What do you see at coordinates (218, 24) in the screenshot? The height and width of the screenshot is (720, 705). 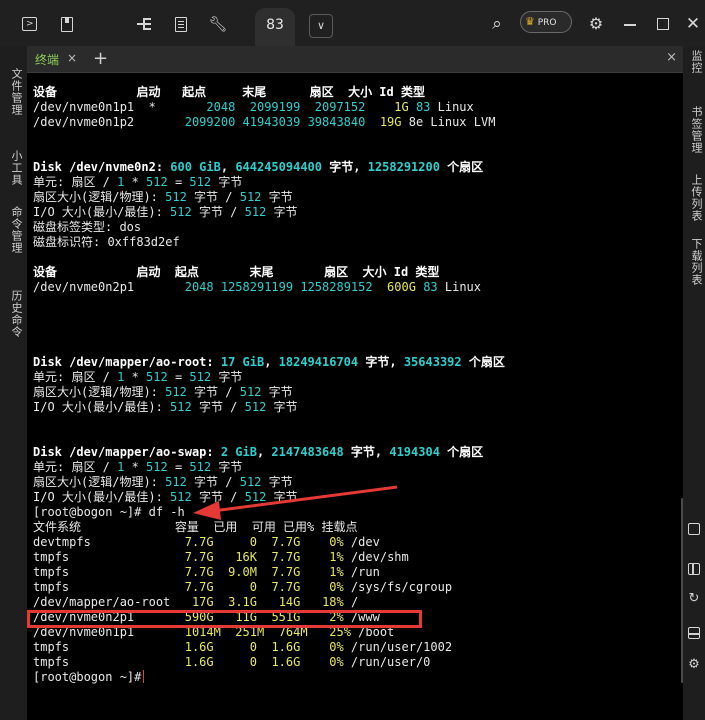 I see `wrench-icon: 🔧︎` at bounding box center [218, 24].